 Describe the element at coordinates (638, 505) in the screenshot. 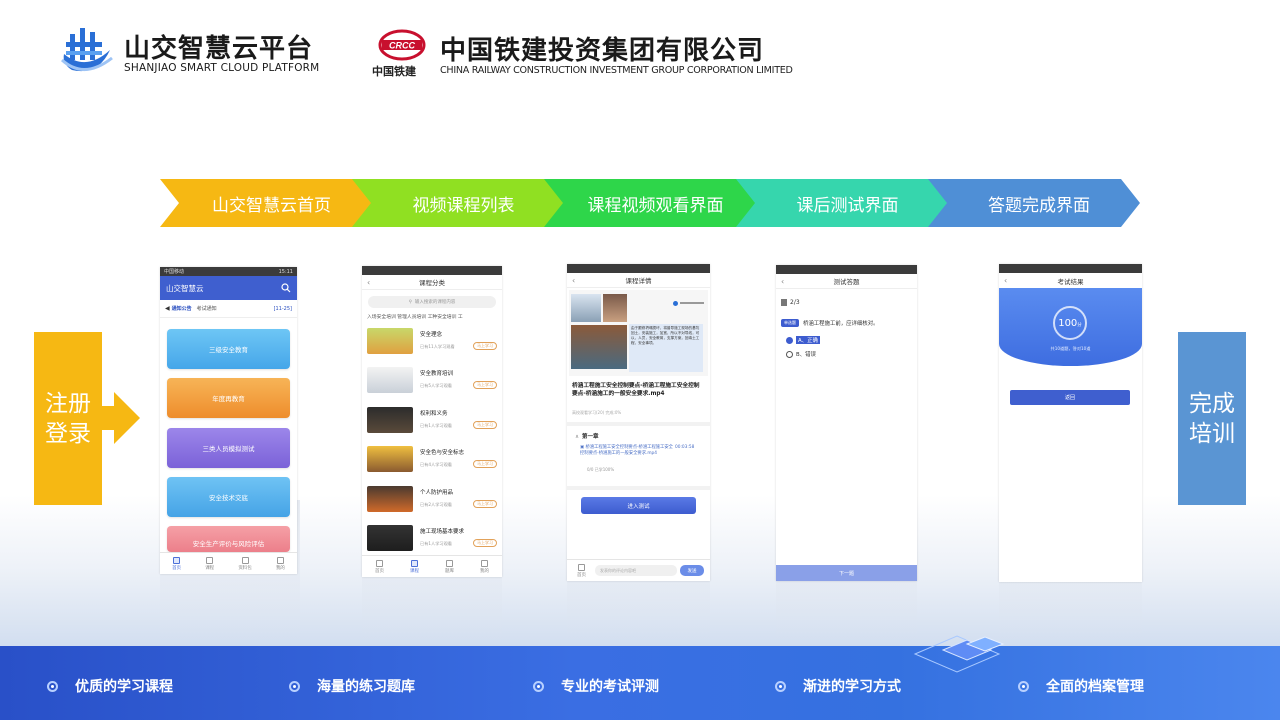

I see `enter-test-button: 进入测试` at that location.